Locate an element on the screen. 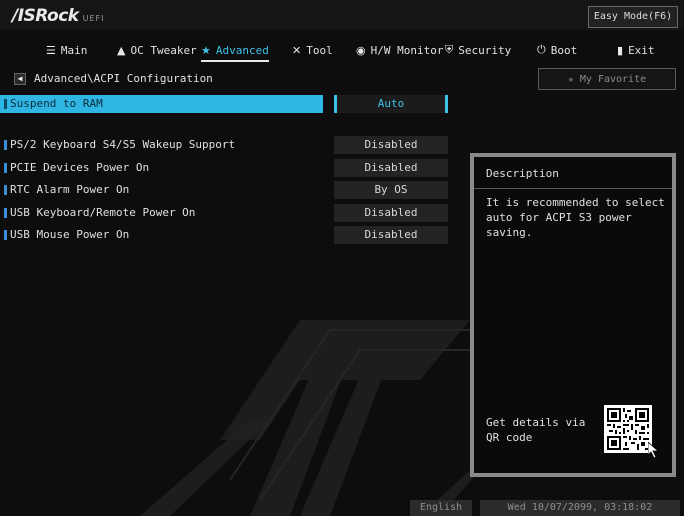  logo-subtext: UEFI is located at coordinates (93, 18).